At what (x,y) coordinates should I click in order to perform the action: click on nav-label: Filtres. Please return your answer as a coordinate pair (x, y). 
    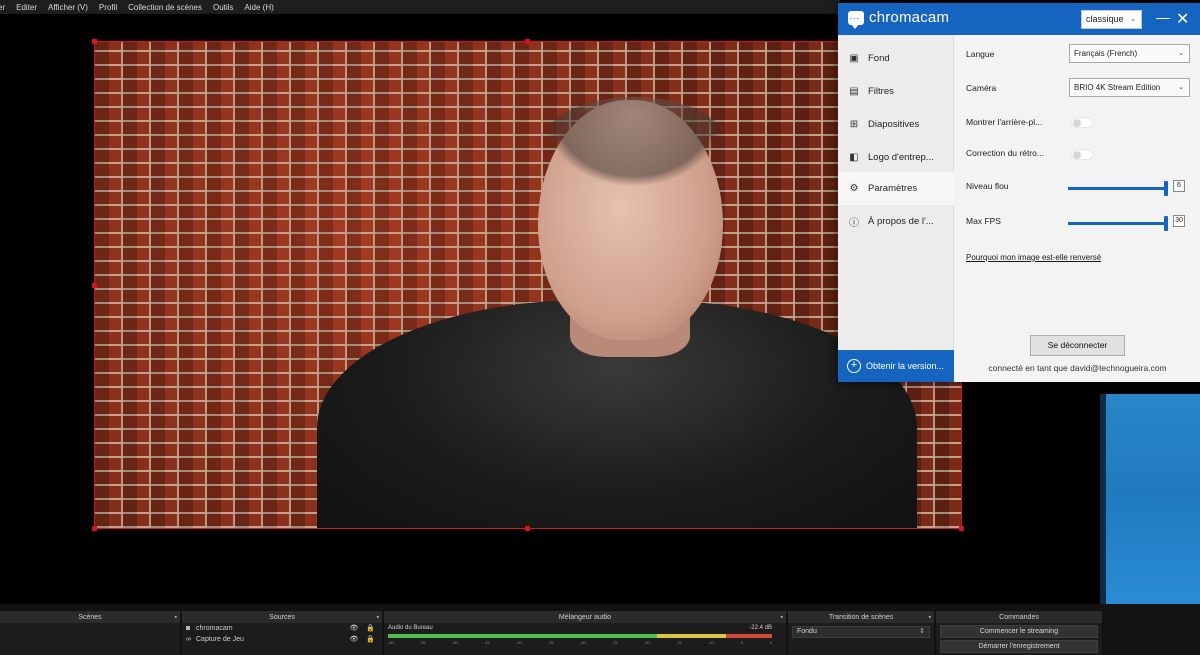
    Looking at the image, I should click on (881, 91).